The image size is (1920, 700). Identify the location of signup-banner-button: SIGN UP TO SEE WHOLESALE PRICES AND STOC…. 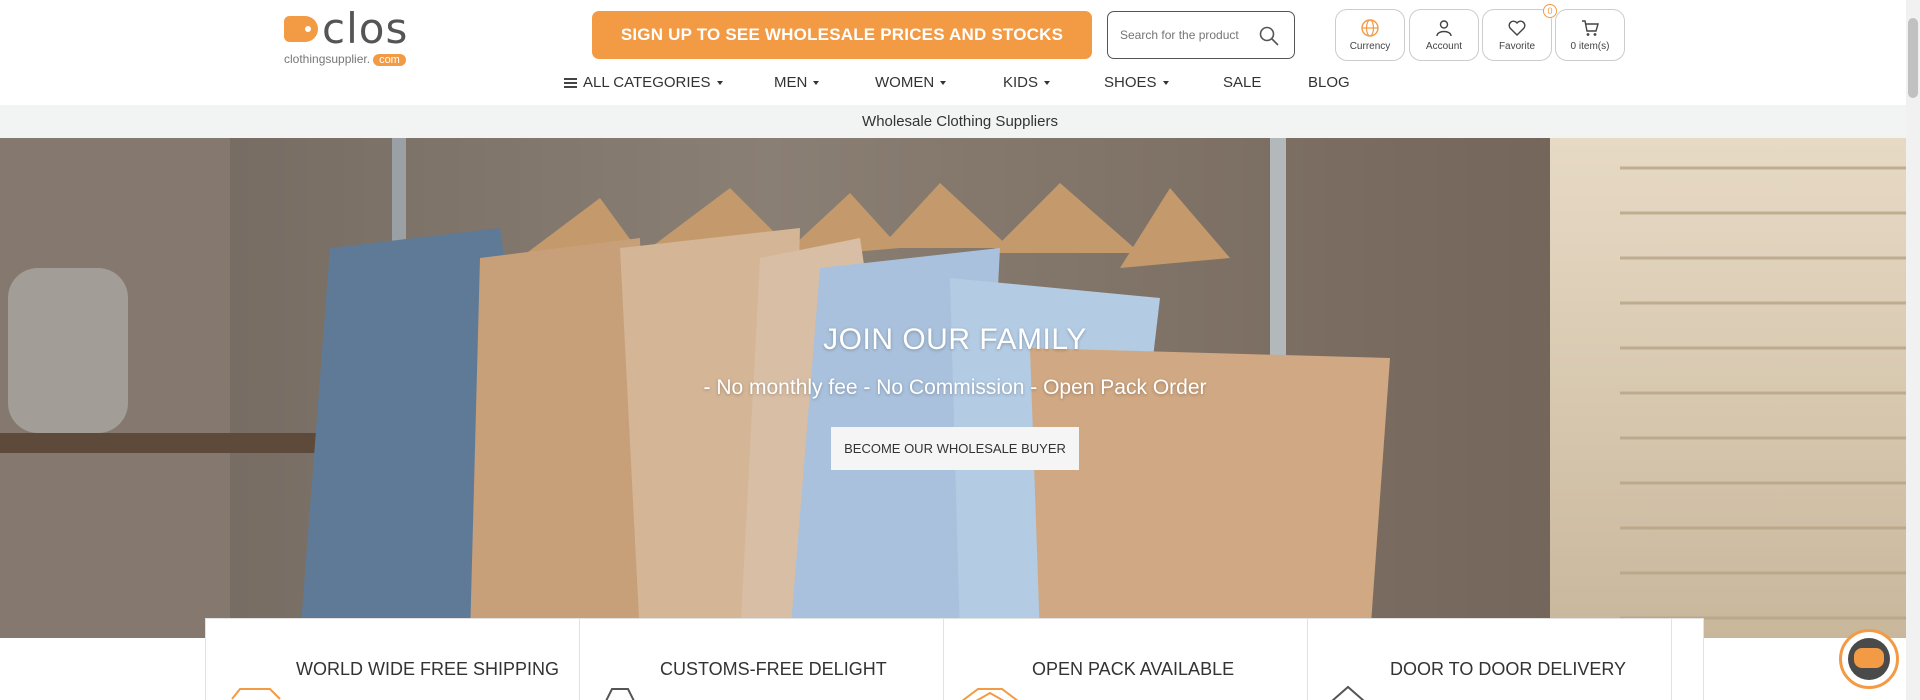
(842, 35).